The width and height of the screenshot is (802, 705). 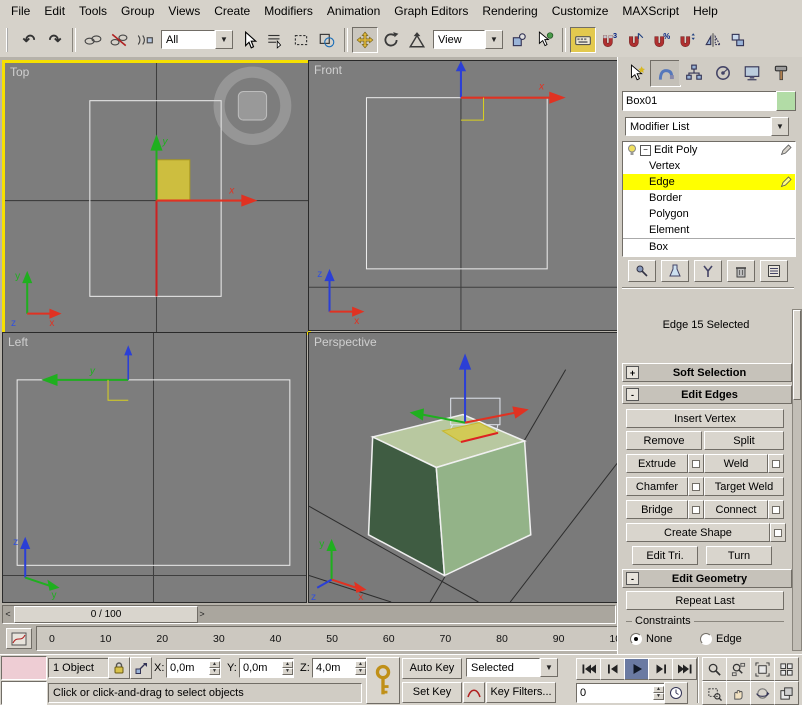 What do you see at coordinates (309, 614) in the screenshot?
I see `time-slider-track: < 0 / 100 >` at bounding box center [309, 614].